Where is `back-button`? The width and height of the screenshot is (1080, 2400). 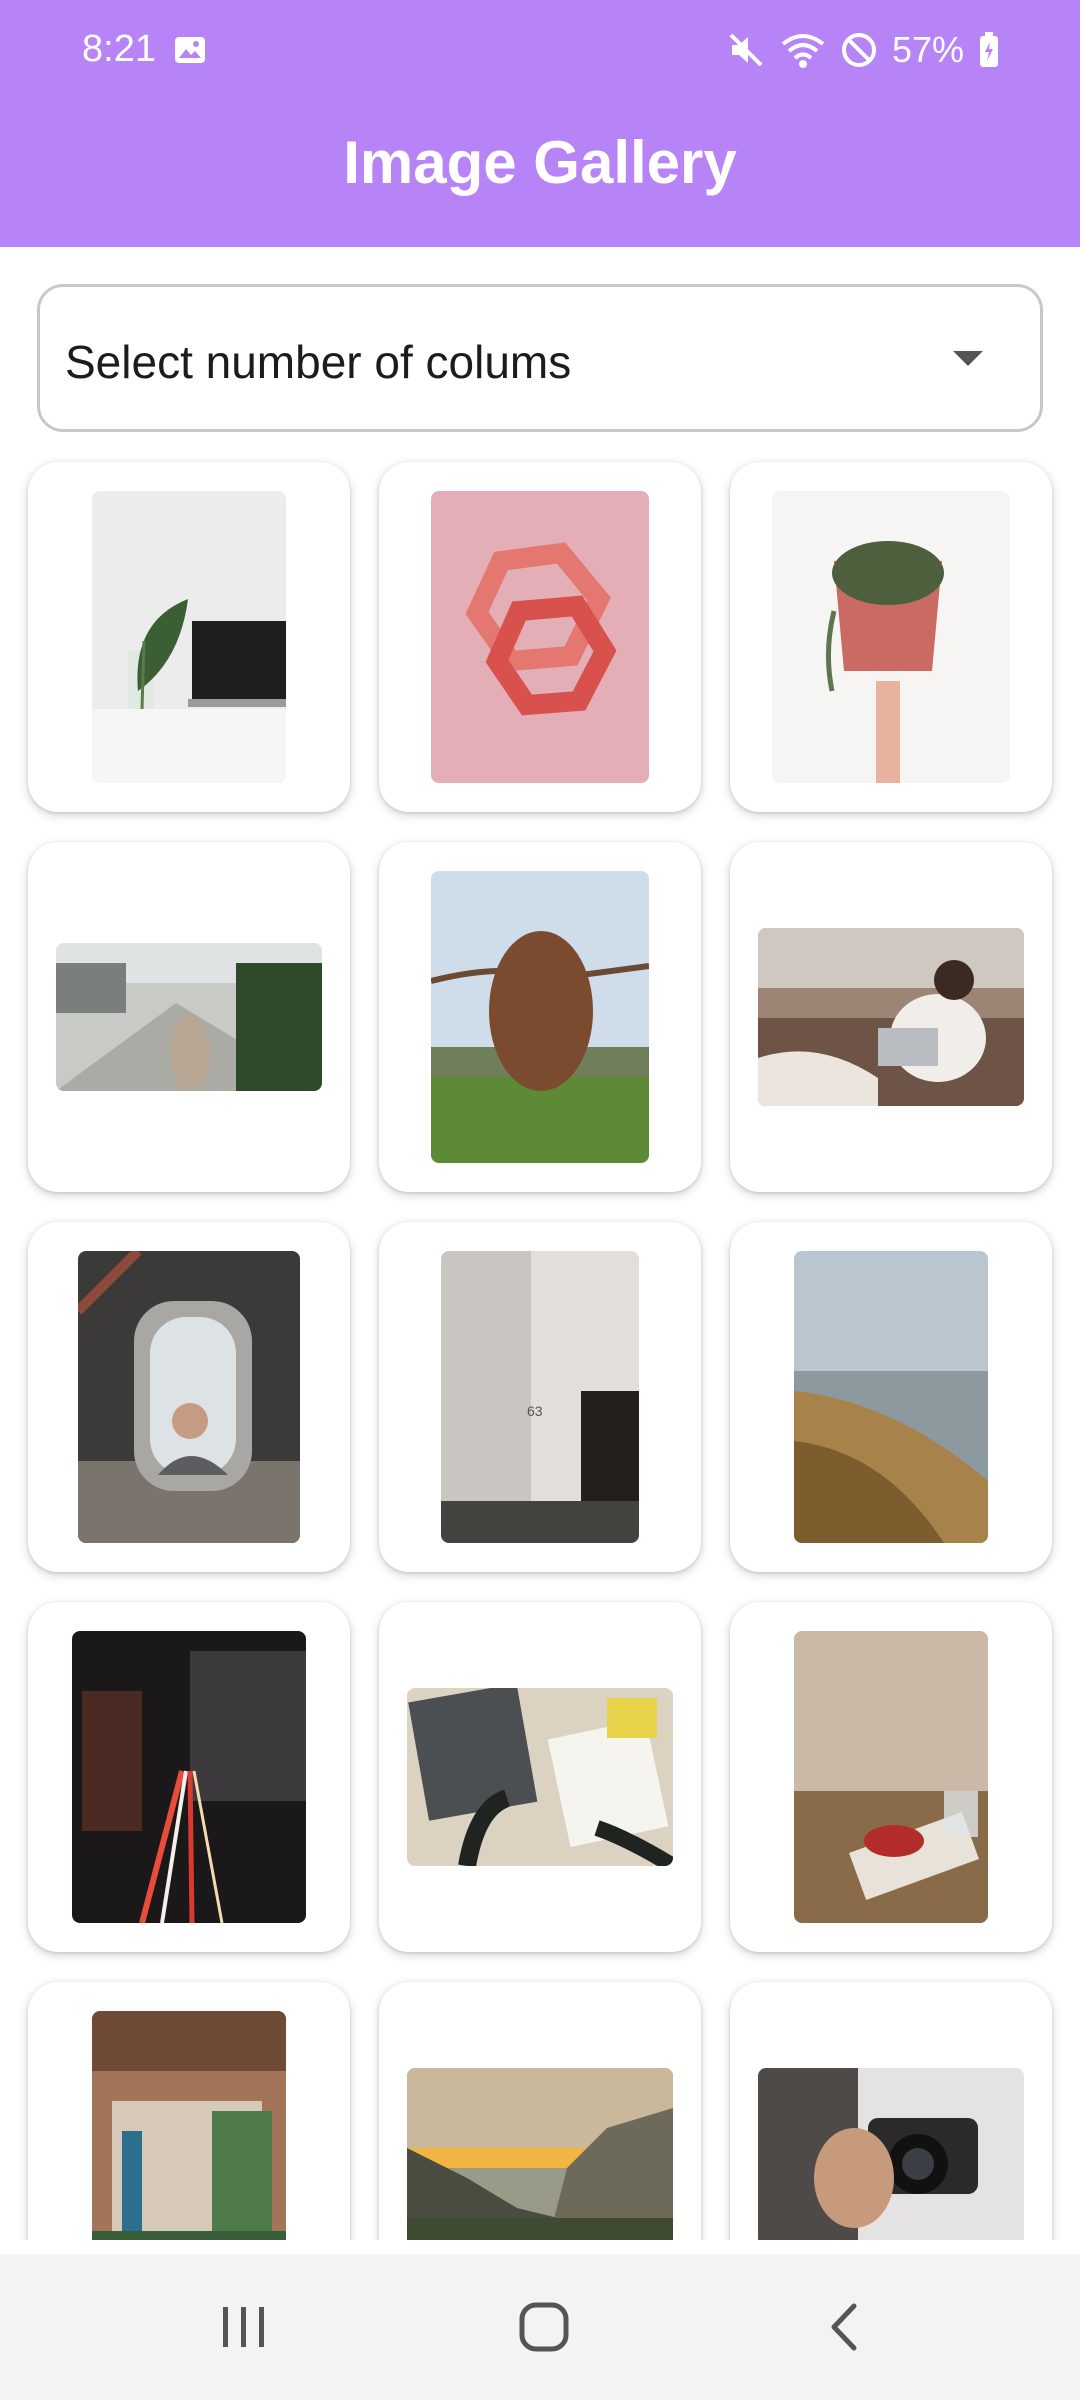
back-button is located at coordinates (844, 2327).